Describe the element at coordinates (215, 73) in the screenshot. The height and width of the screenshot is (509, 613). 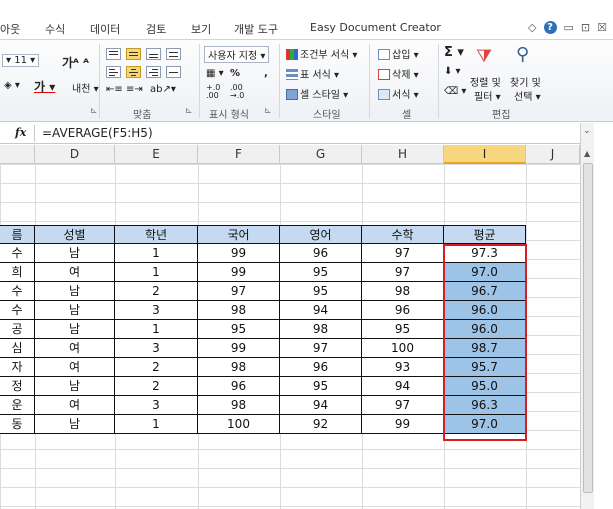
I see `accounting-format-icon: ▦ ▾` at that location.